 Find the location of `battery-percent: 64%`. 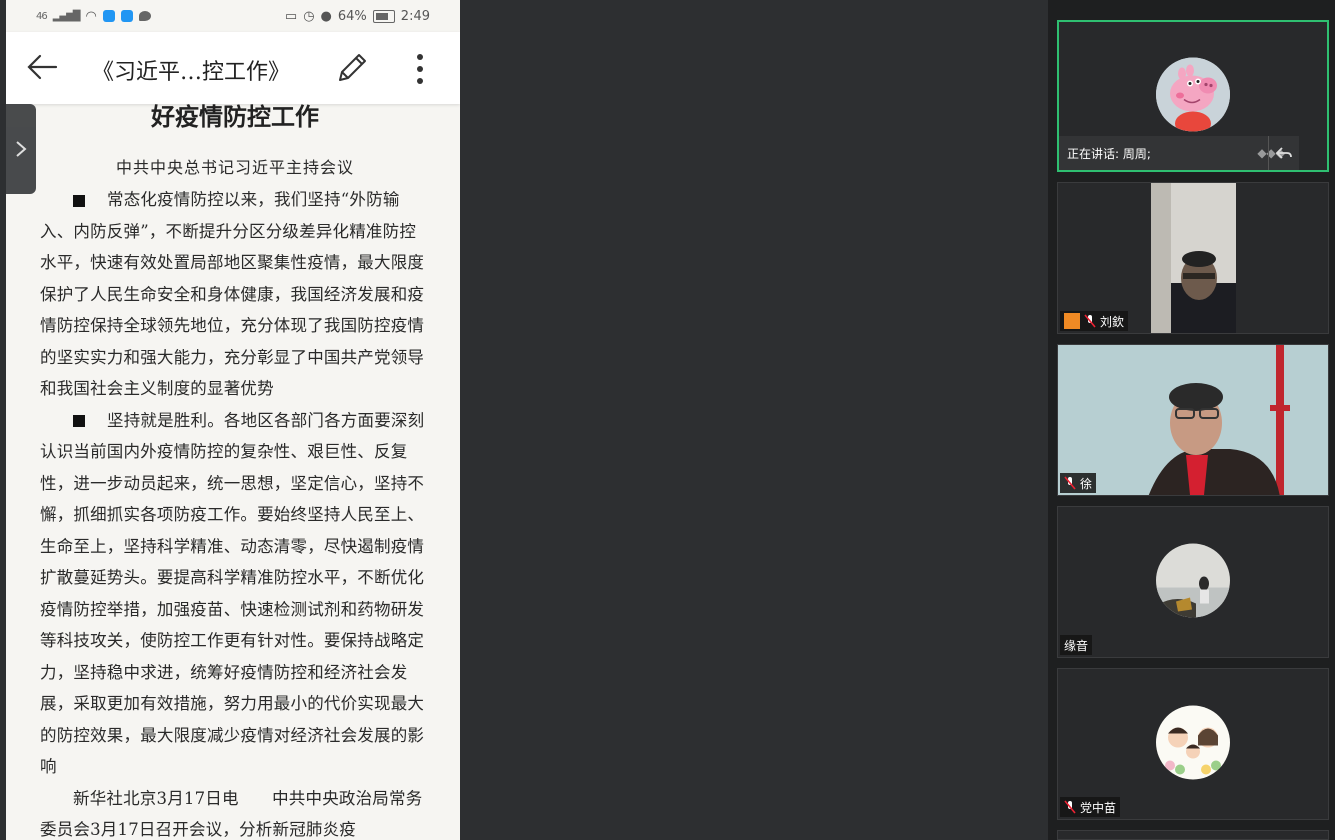

battery-percent: 64% is located at coordinates (352, 16).